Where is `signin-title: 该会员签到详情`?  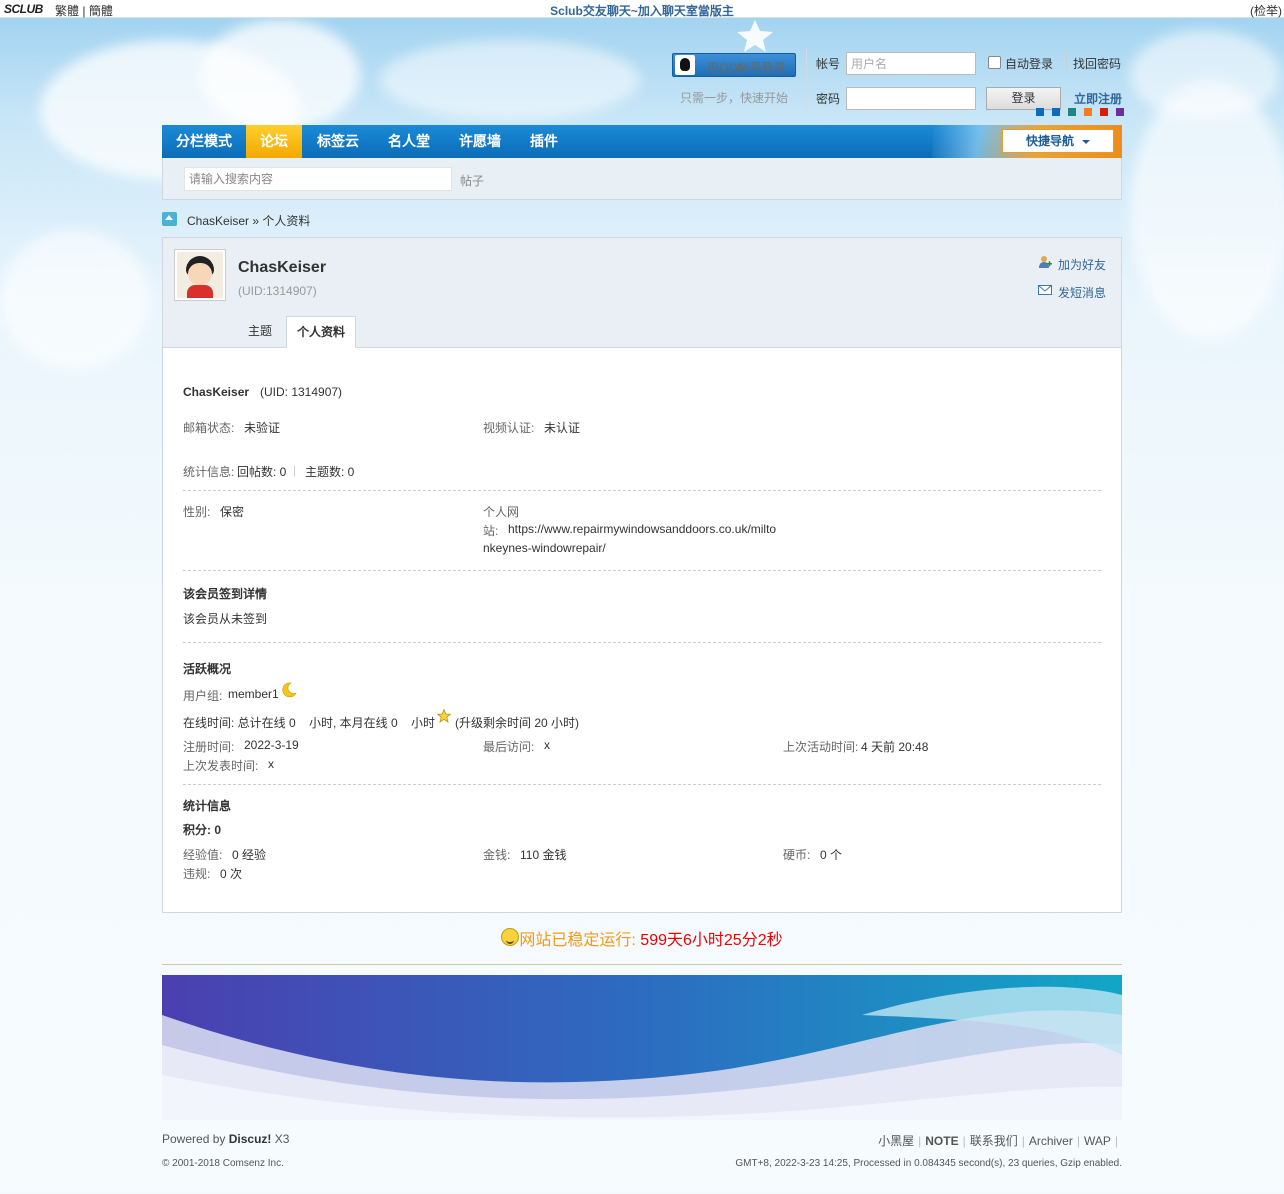
signin-title: 该会员签到详情 is located at coordinates (225, 594).